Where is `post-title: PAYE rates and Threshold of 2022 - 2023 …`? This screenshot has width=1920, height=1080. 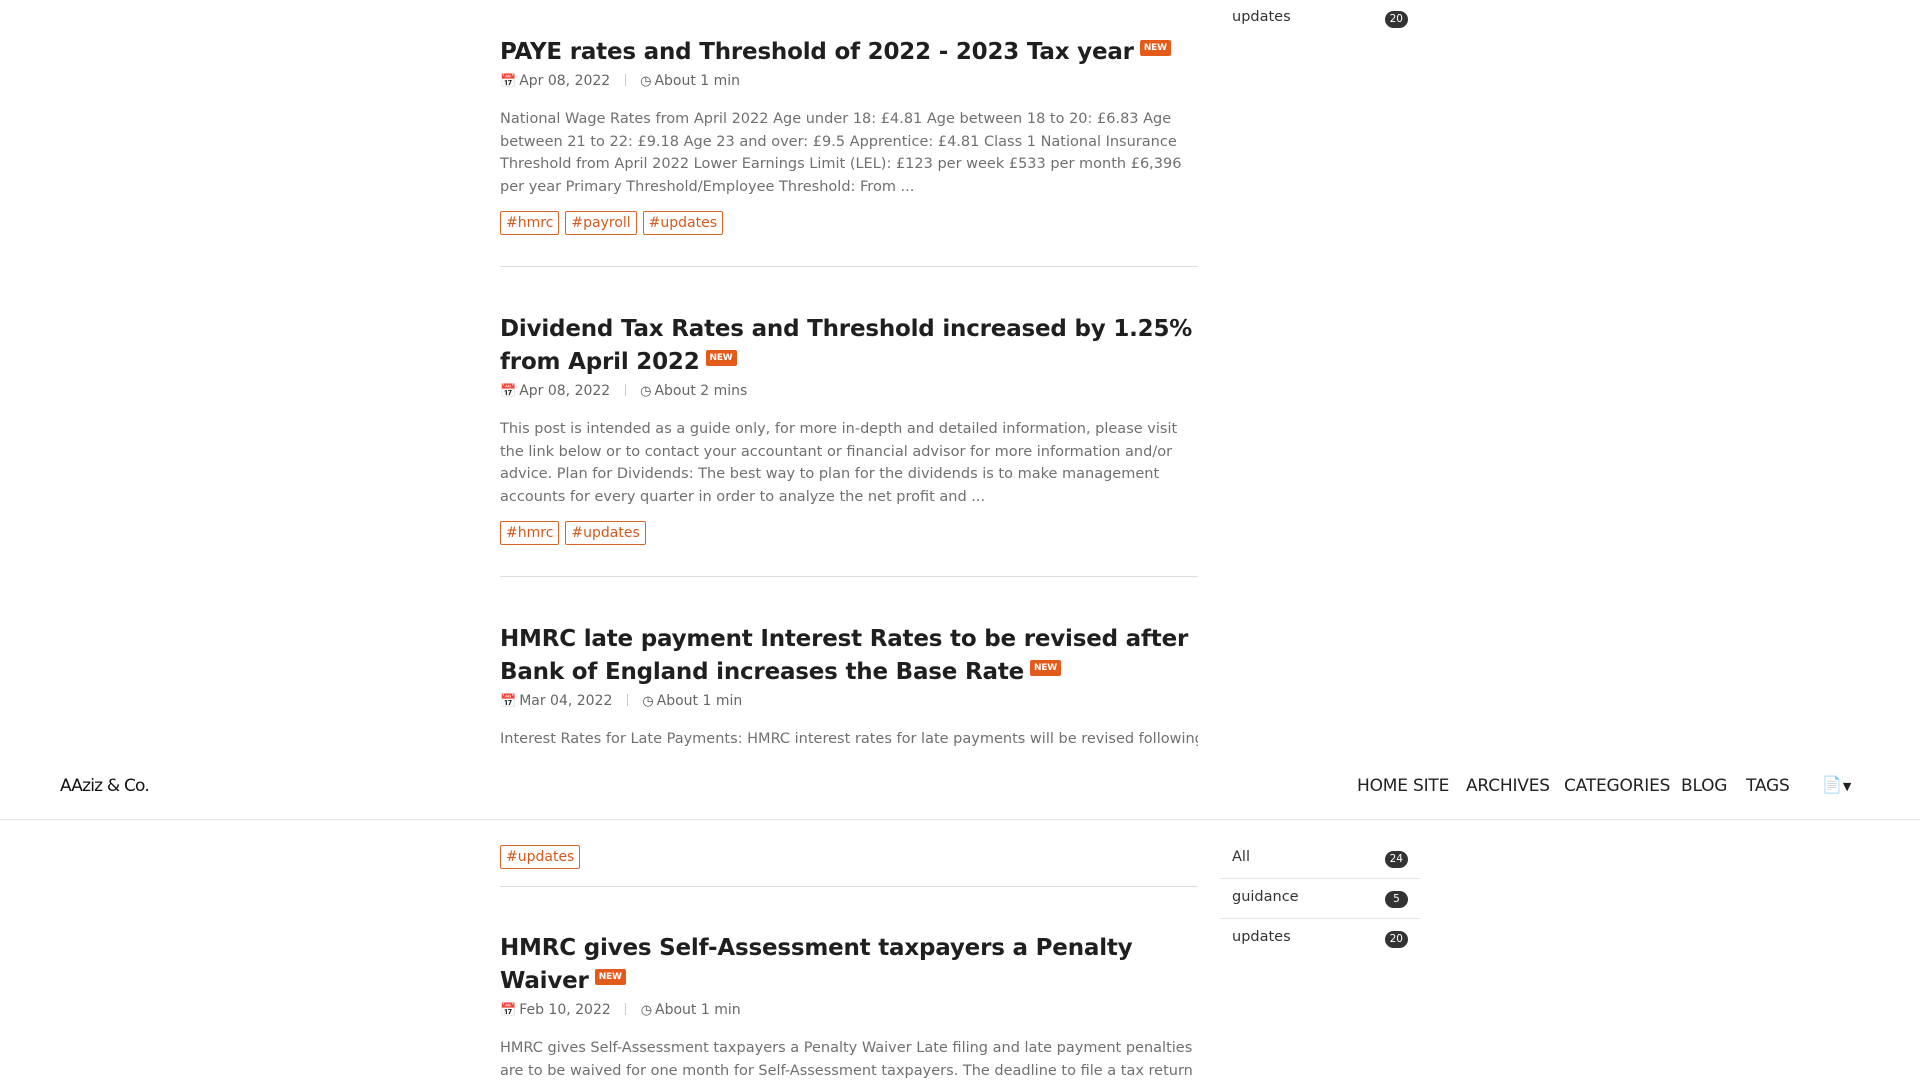 post-title: PAYE rates and Threshold of 2022 - 2023 … is located at coordinates (849, 52).